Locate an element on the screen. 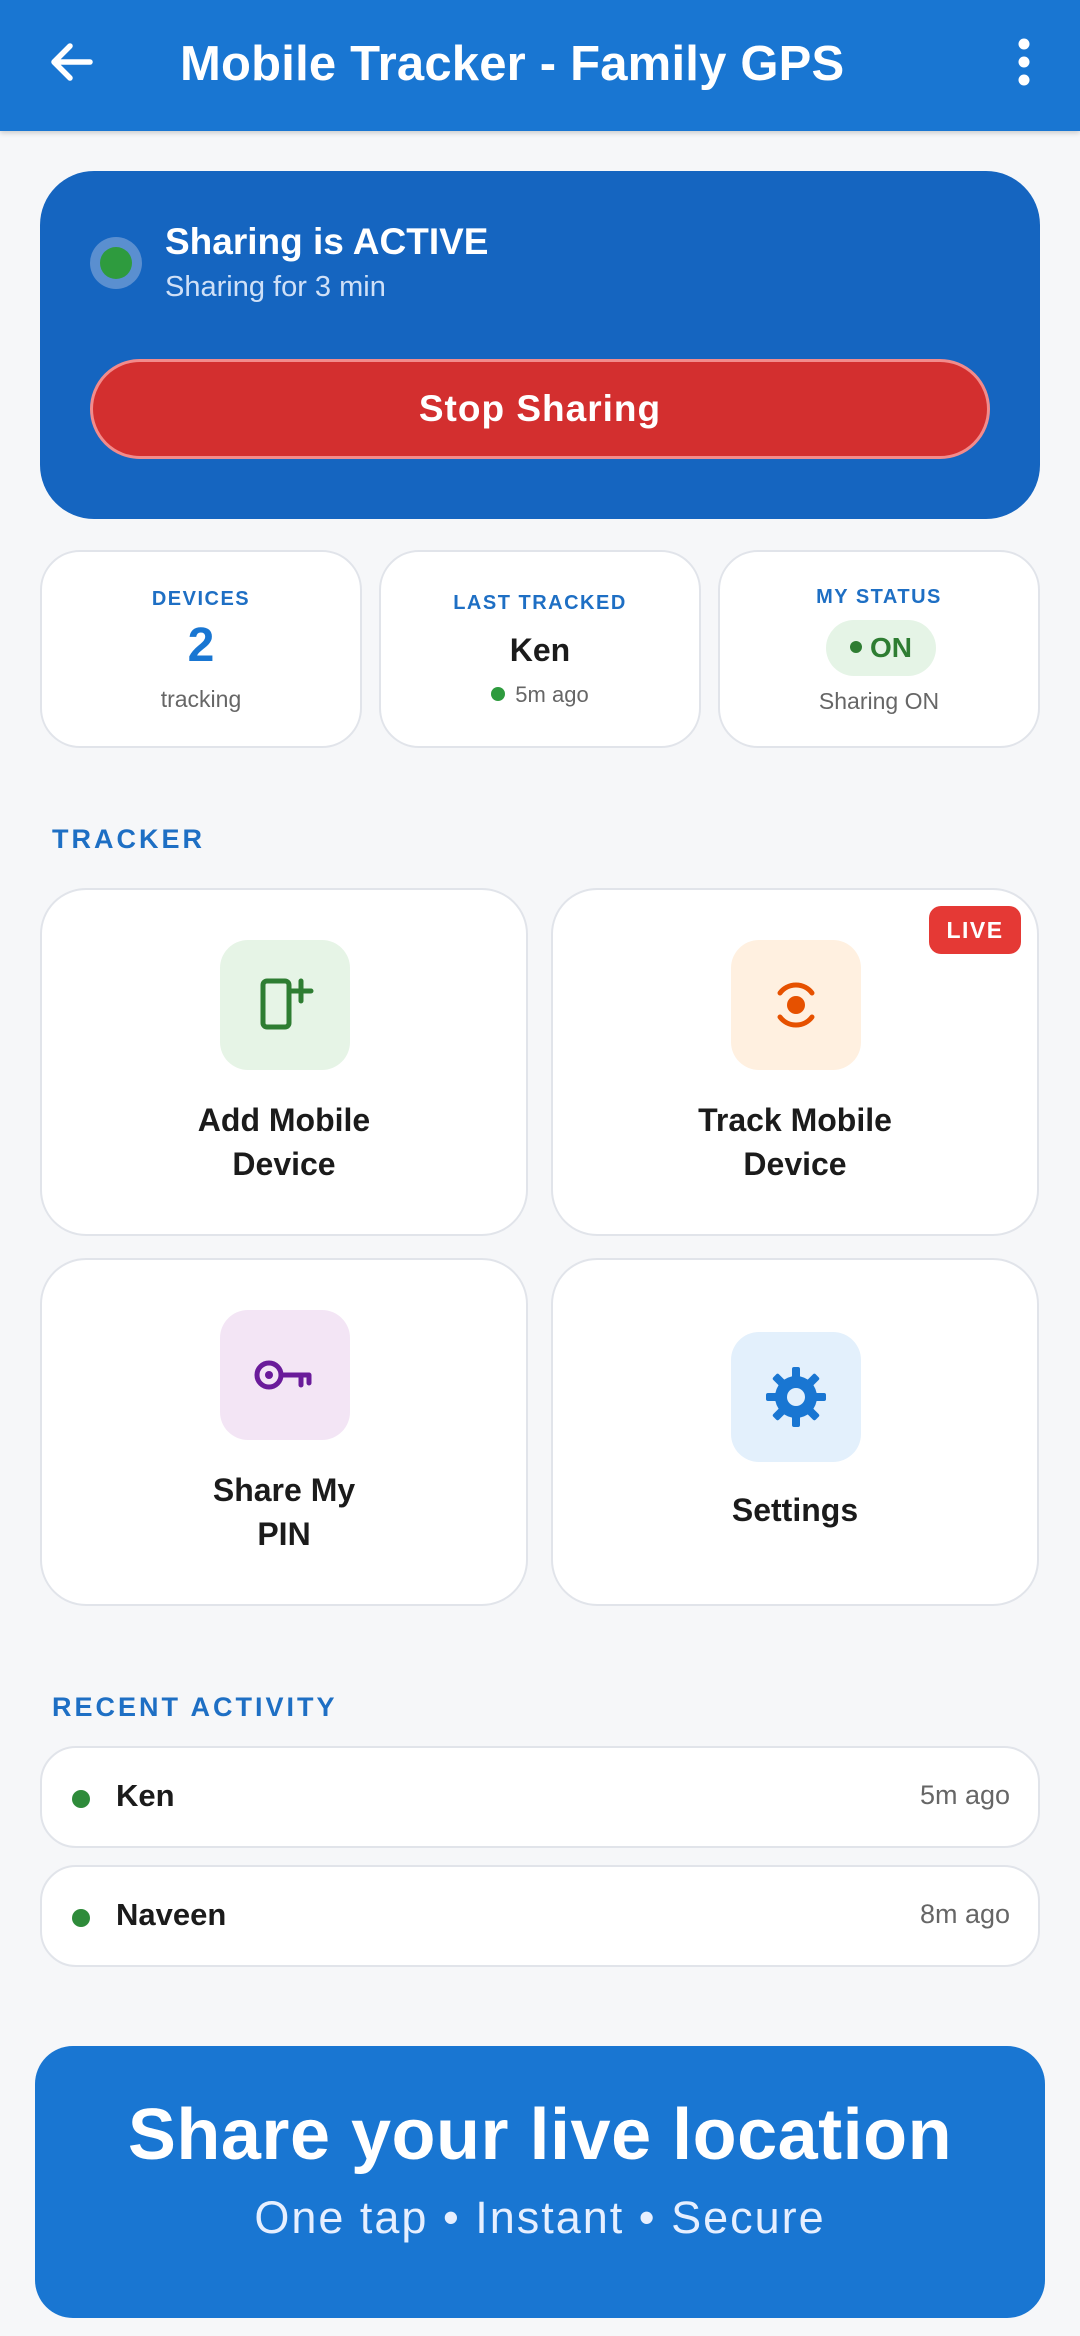  target-tracking-icon is located at coordinates (796, 1005).